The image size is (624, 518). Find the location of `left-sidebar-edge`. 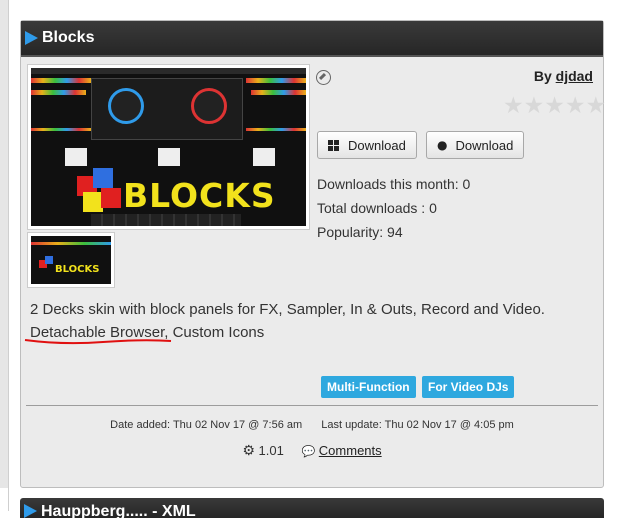

left-sidebar-edge is located at coordinates (4, 255).